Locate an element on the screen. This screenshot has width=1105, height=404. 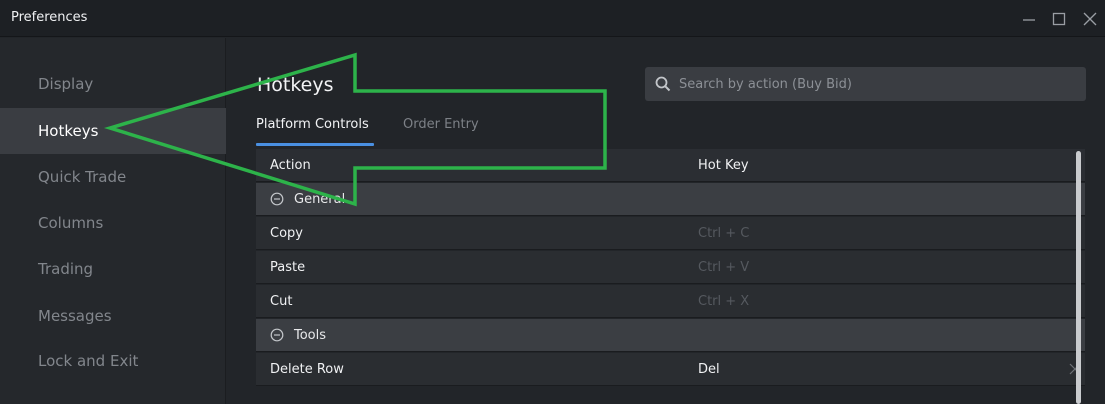
maximize-button is located at coordinates (1059, 18).